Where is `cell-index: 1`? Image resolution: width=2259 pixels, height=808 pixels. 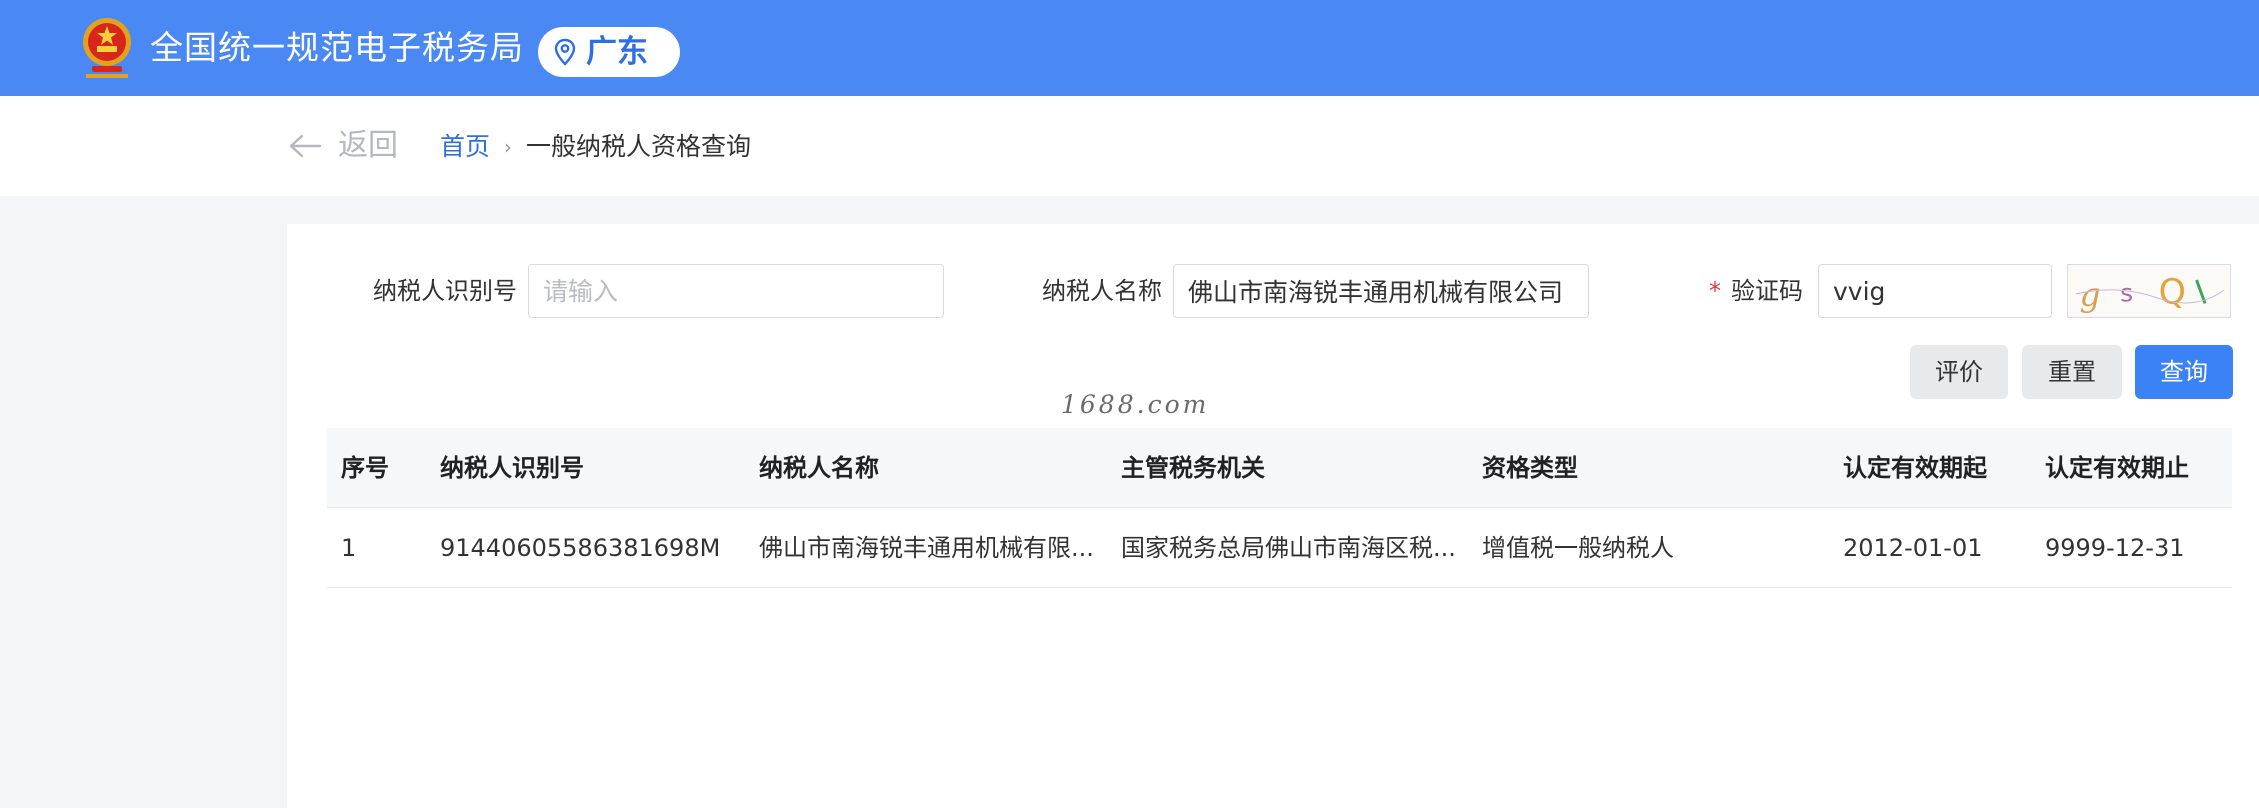 cell-index: 1 is located at coordinates (349, 548).